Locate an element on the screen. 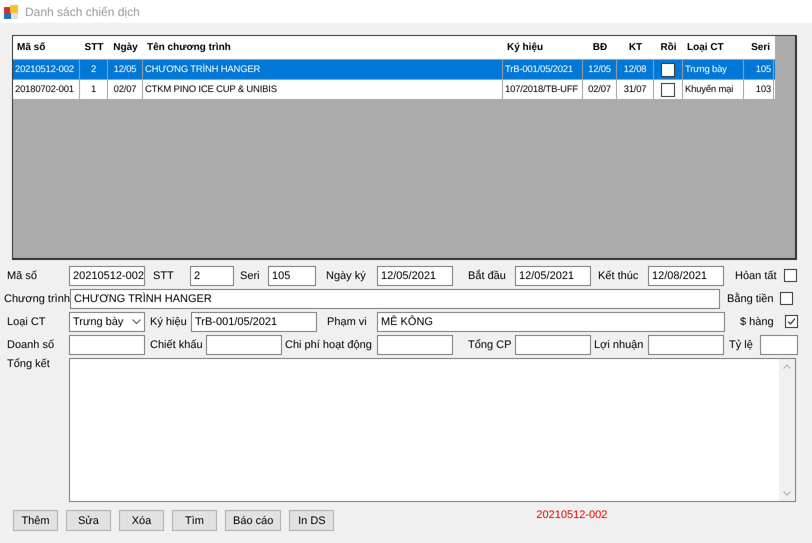  input-field: 2 is located at coordinates (212, 276).